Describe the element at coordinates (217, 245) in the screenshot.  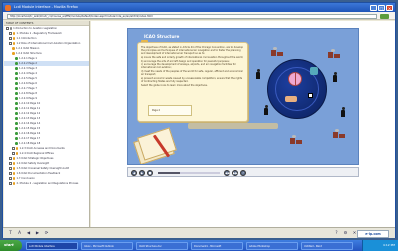
I see `taskbar-button: Document1 - Microsoft` at that location.